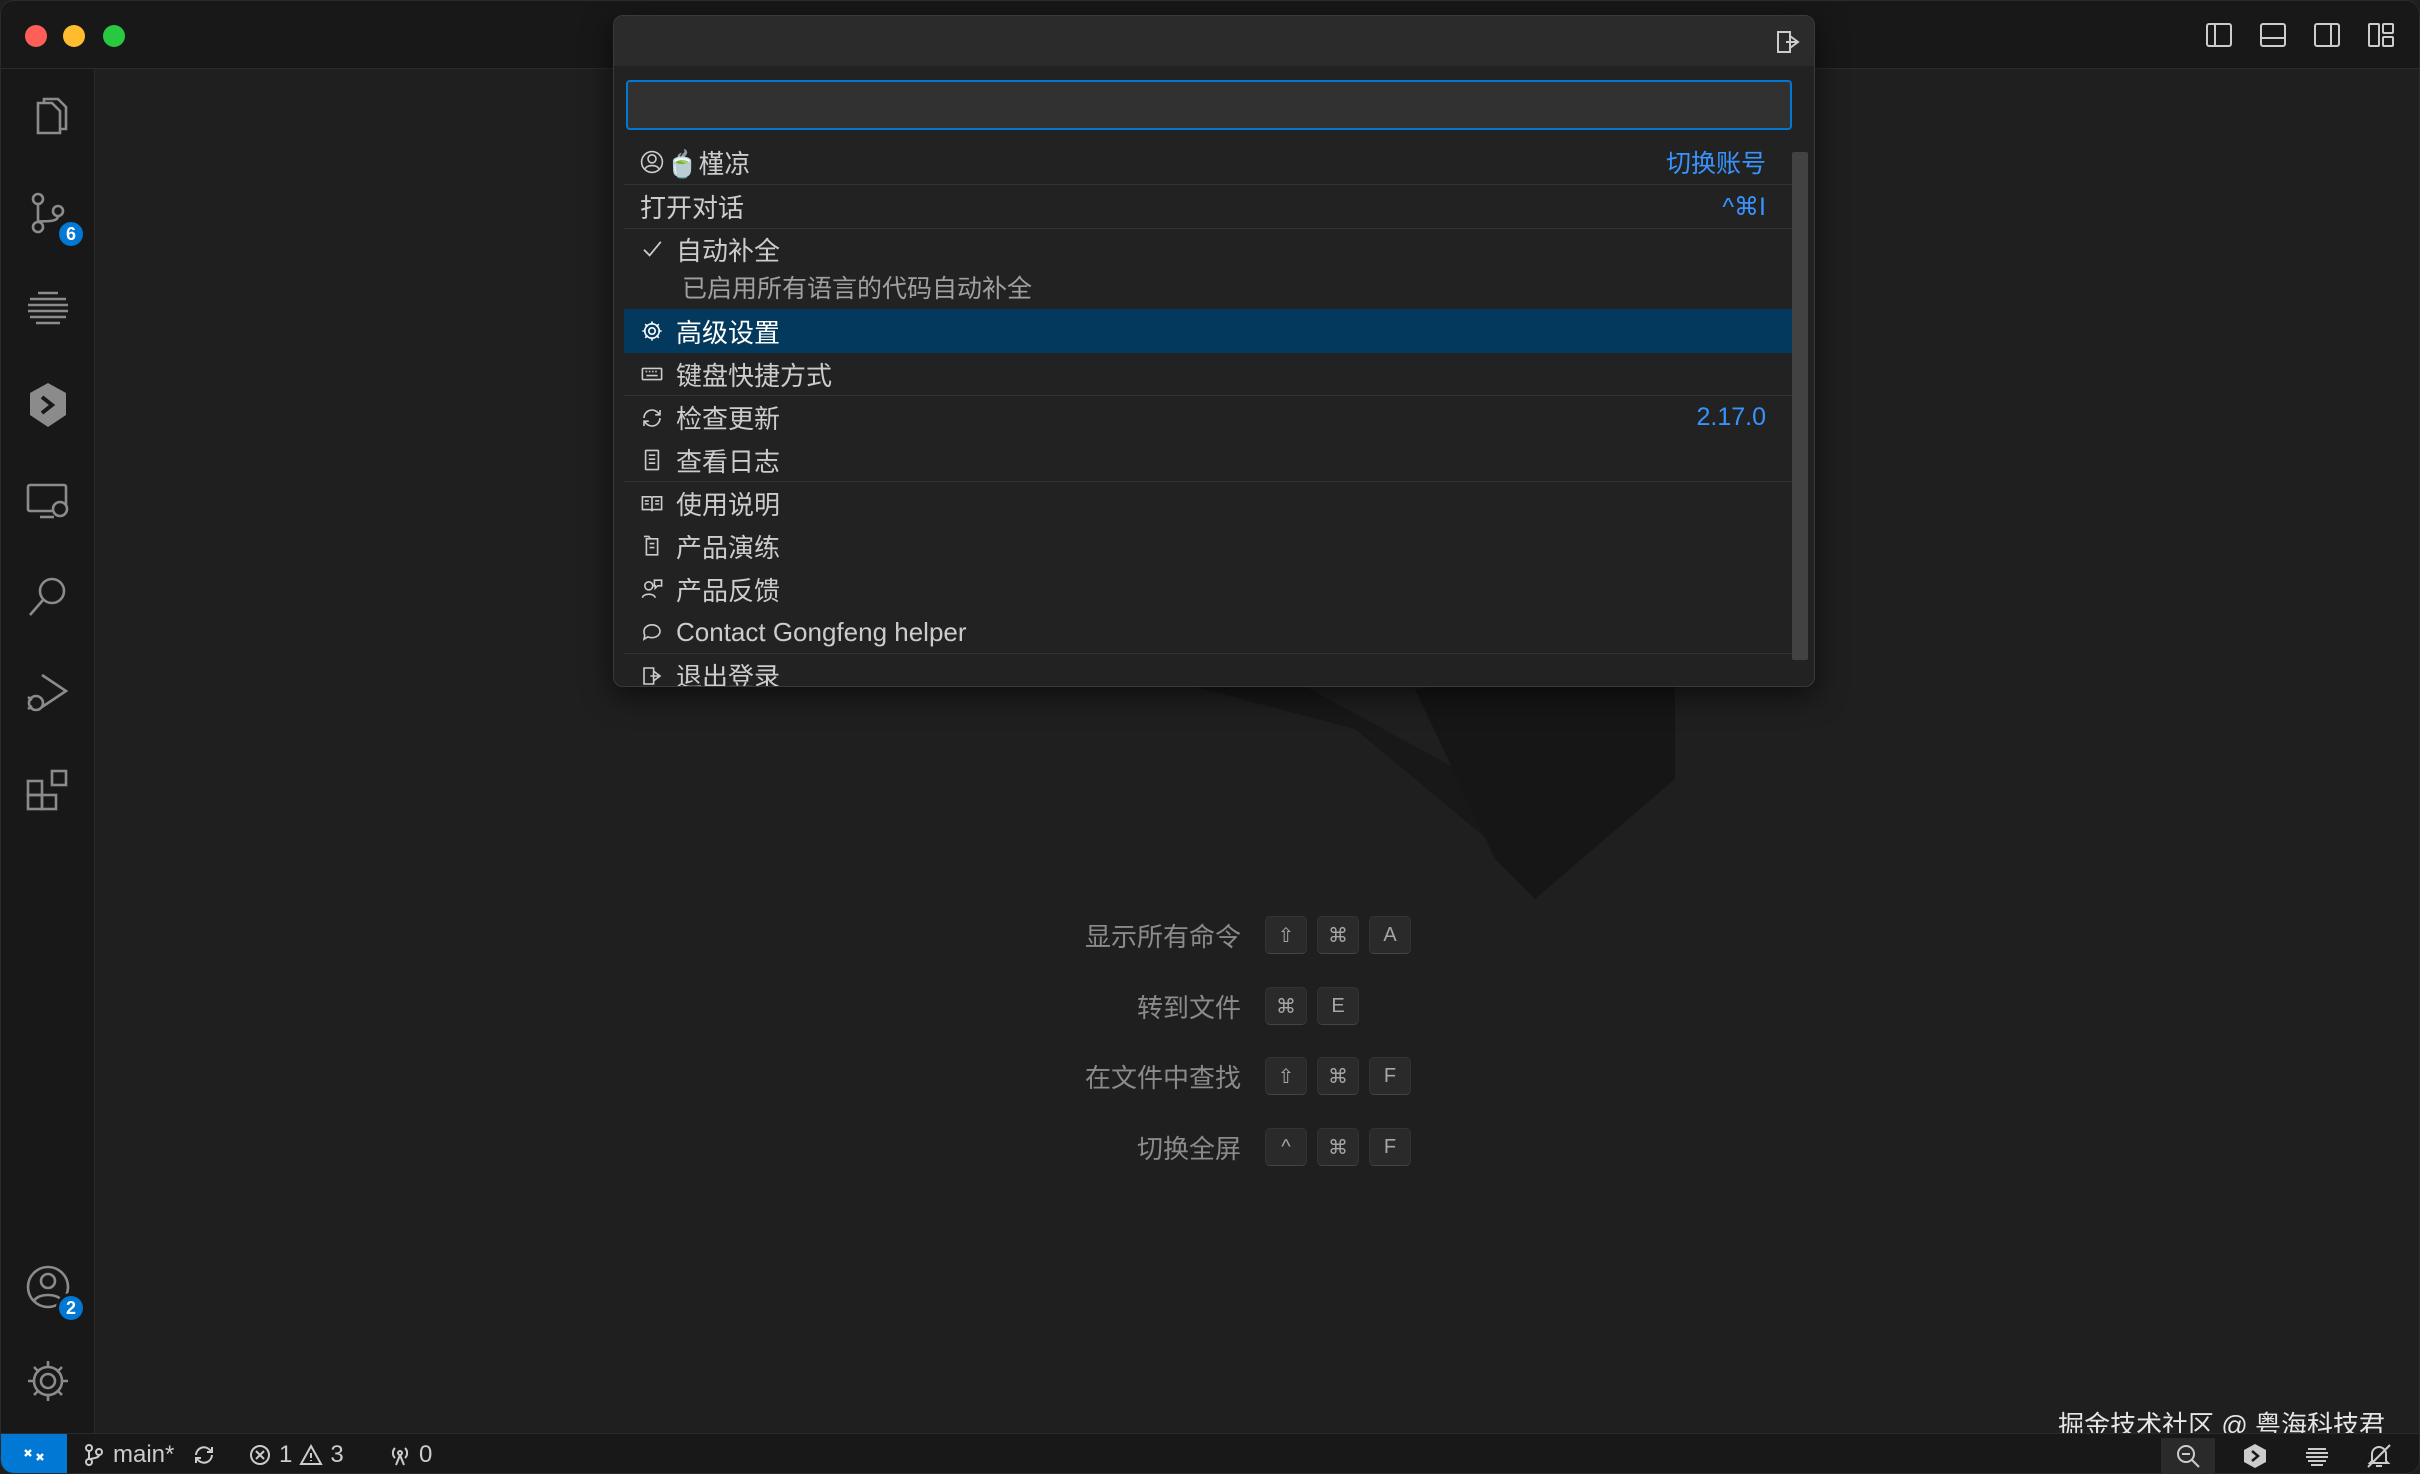 This screenshot has height=1474, width=2420. I want to click on menu-item-label: 检查更新, so click(728, 419).